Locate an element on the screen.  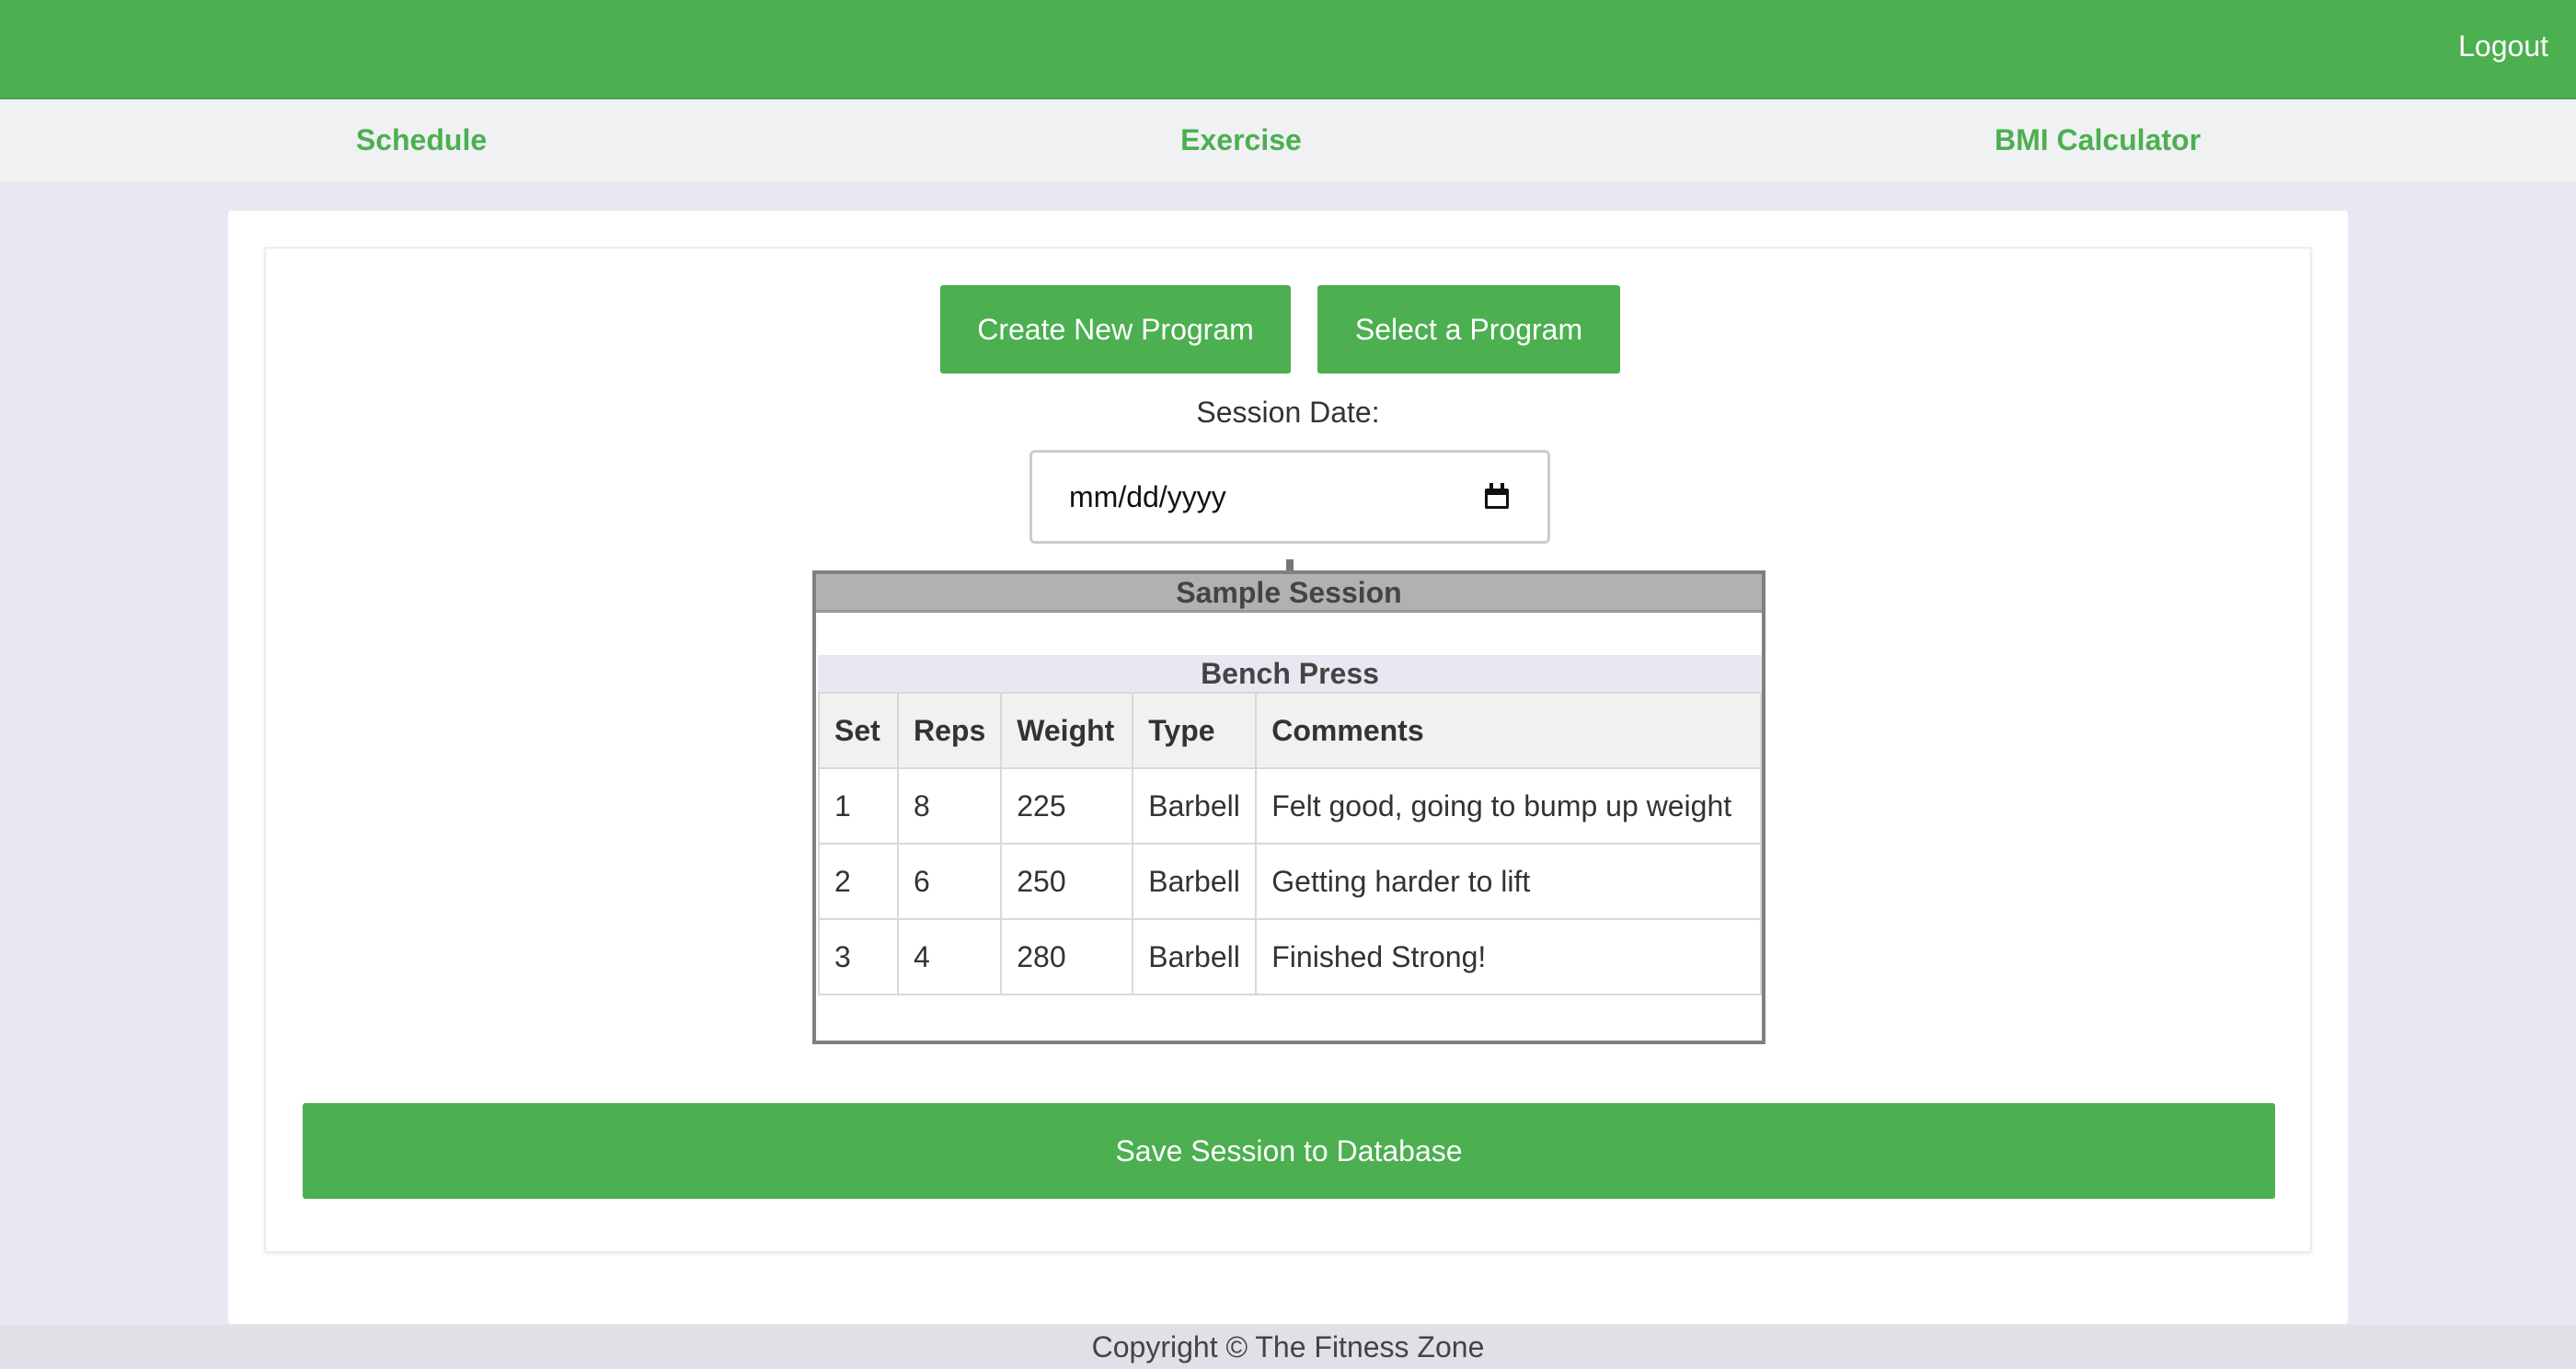
logout-link: Logout is located at coordinates (2503, 46).